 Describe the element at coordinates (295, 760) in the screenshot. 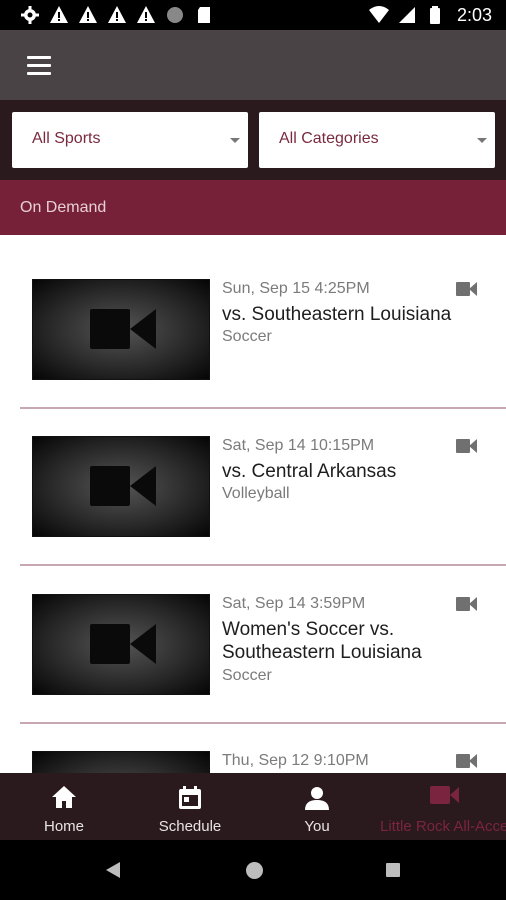

I see `item-date: Thu, Sep 12 9:10PM` at that location.